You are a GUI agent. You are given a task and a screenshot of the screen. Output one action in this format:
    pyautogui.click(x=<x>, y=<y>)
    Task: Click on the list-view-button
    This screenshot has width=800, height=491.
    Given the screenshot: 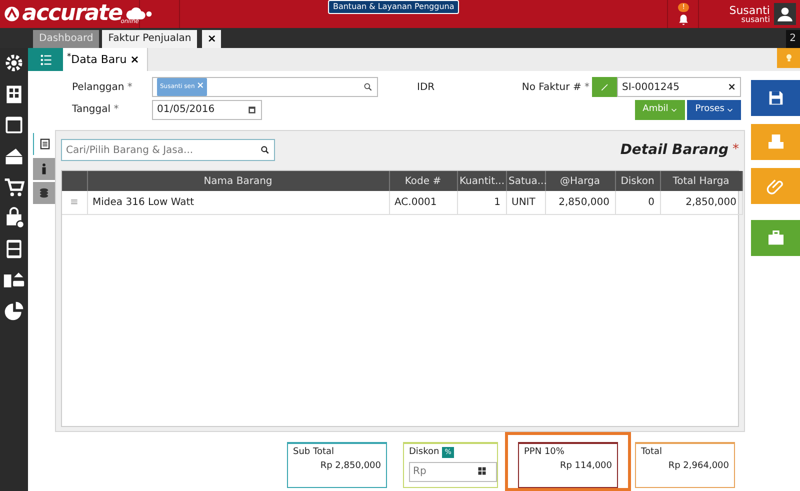 What is the action you would take?
    pyautogui.click(x=45, y=59)
    